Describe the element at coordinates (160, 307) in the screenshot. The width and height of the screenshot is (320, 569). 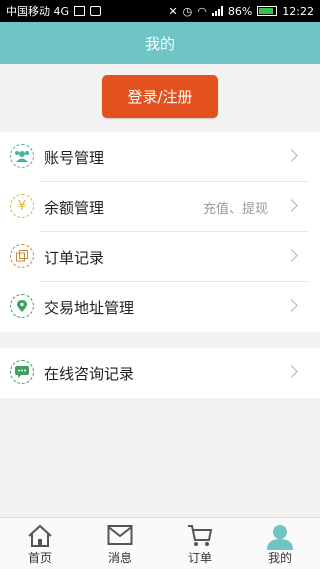
I see `menu-item-address: 交易地址管理` at that location.